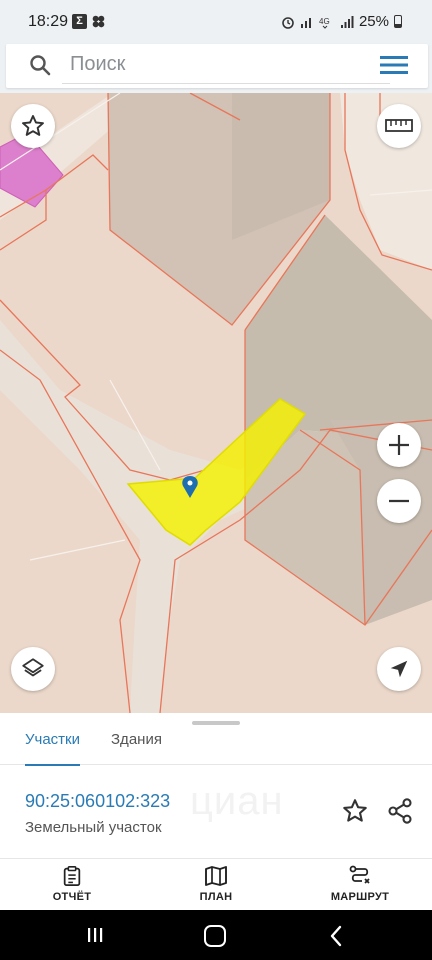 Image resolution: width=432 pixels, height=960 pixels. What do you see at coordinates (398, 21) in the screenshot?
I see `battery-icon` at bounding box center [398, 21].